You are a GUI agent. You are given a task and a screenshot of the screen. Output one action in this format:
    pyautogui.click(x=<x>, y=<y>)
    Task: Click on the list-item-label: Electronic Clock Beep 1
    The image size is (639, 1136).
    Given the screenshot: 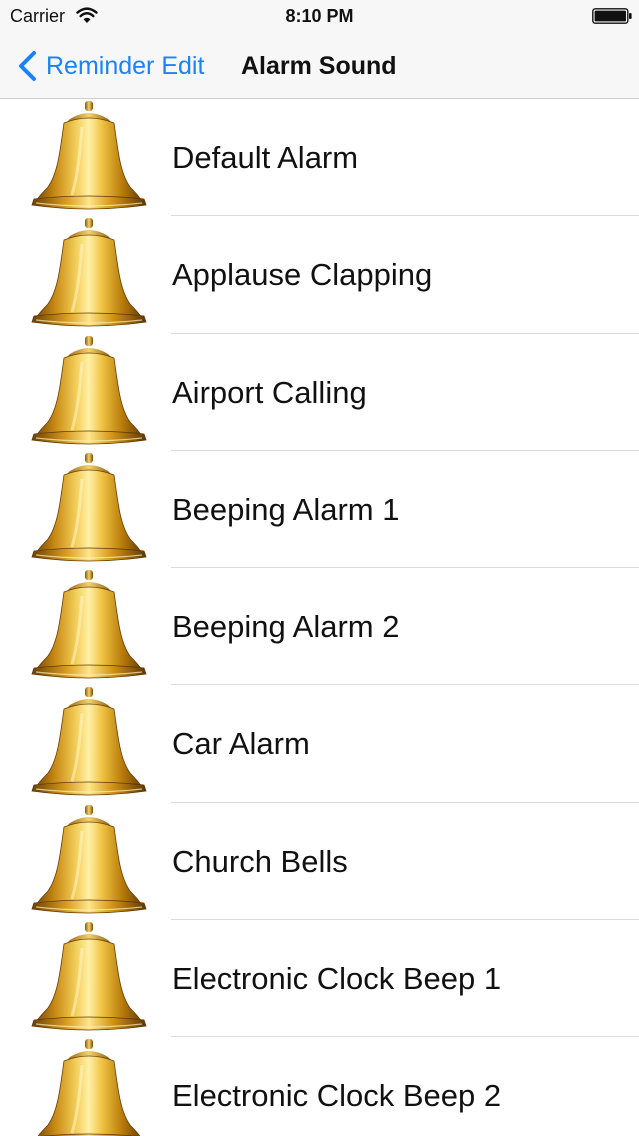 What is the action you would take?
    pyautogui.click(x=337, y=979)
    